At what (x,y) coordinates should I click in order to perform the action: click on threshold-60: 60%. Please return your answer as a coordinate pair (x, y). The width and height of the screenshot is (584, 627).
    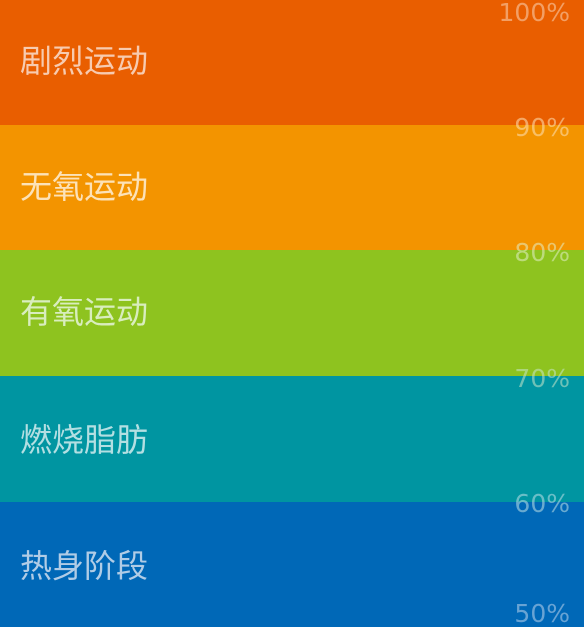
    Looking at the image, I should click on (542, 503).